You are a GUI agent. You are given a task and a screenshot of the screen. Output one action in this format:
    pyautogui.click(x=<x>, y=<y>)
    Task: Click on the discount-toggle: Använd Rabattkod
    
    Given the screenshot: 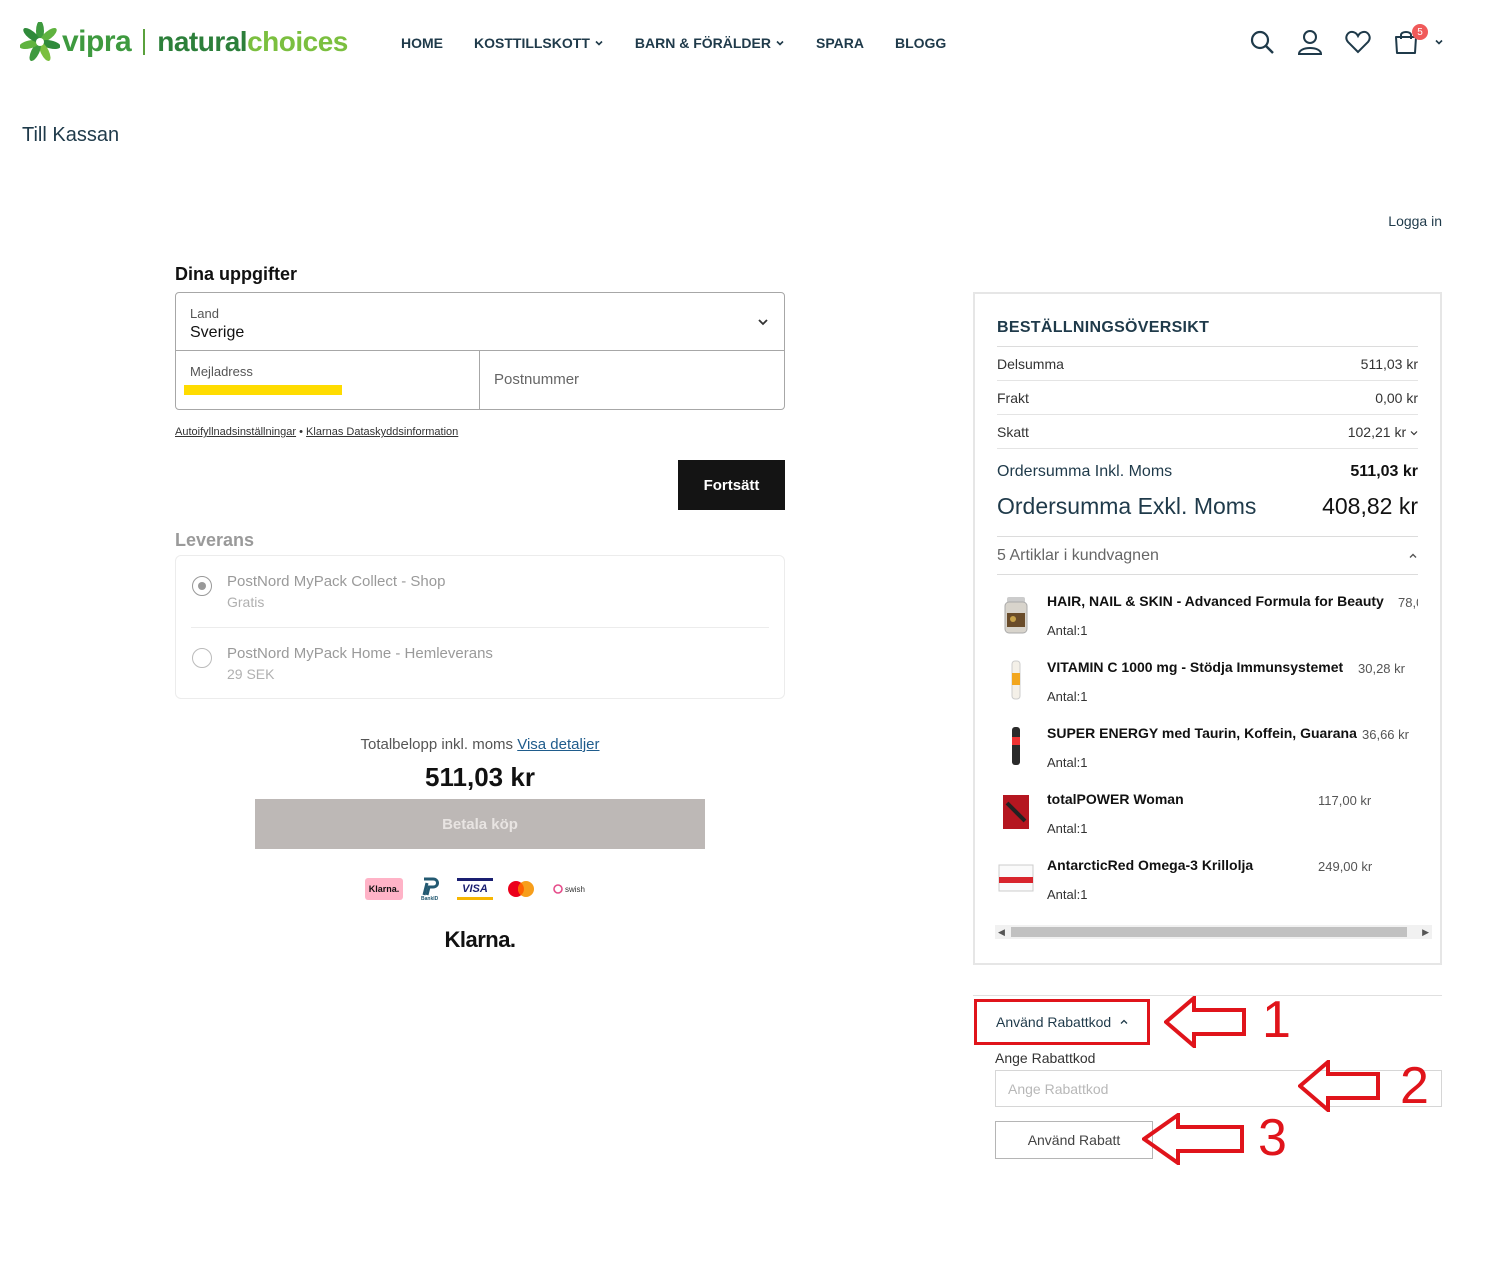 What is the action you would take?
    pyautogui.click(x=1062, y=1022)
    